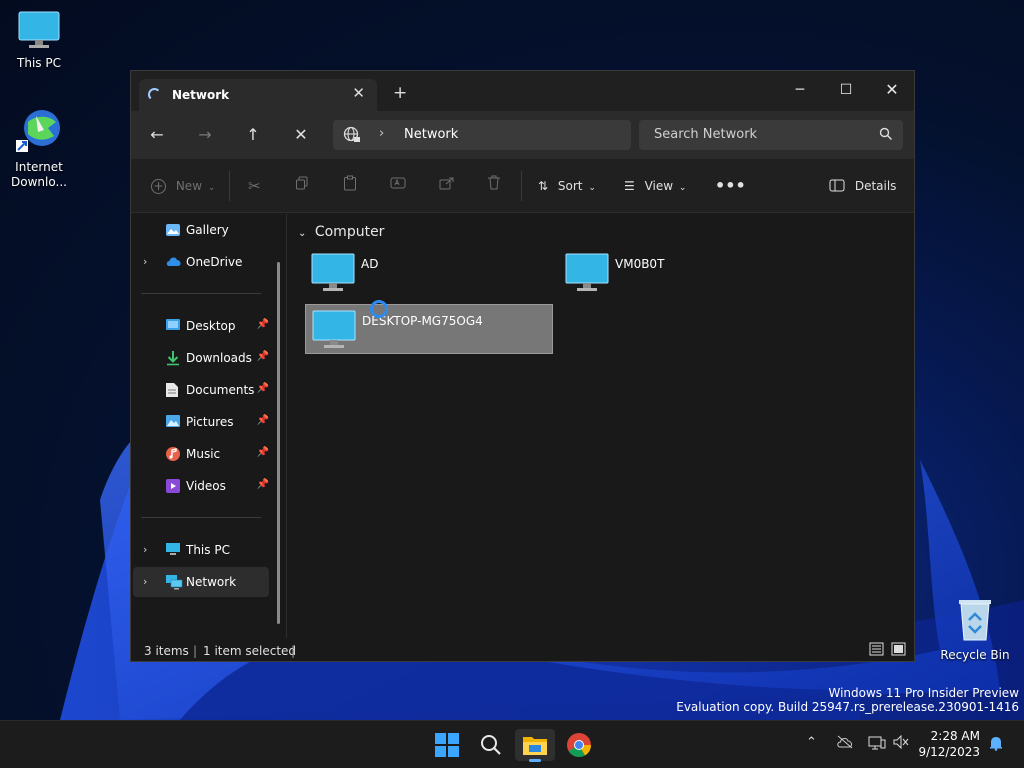  I want to click on windows-logo-icon, so click(447, 748).